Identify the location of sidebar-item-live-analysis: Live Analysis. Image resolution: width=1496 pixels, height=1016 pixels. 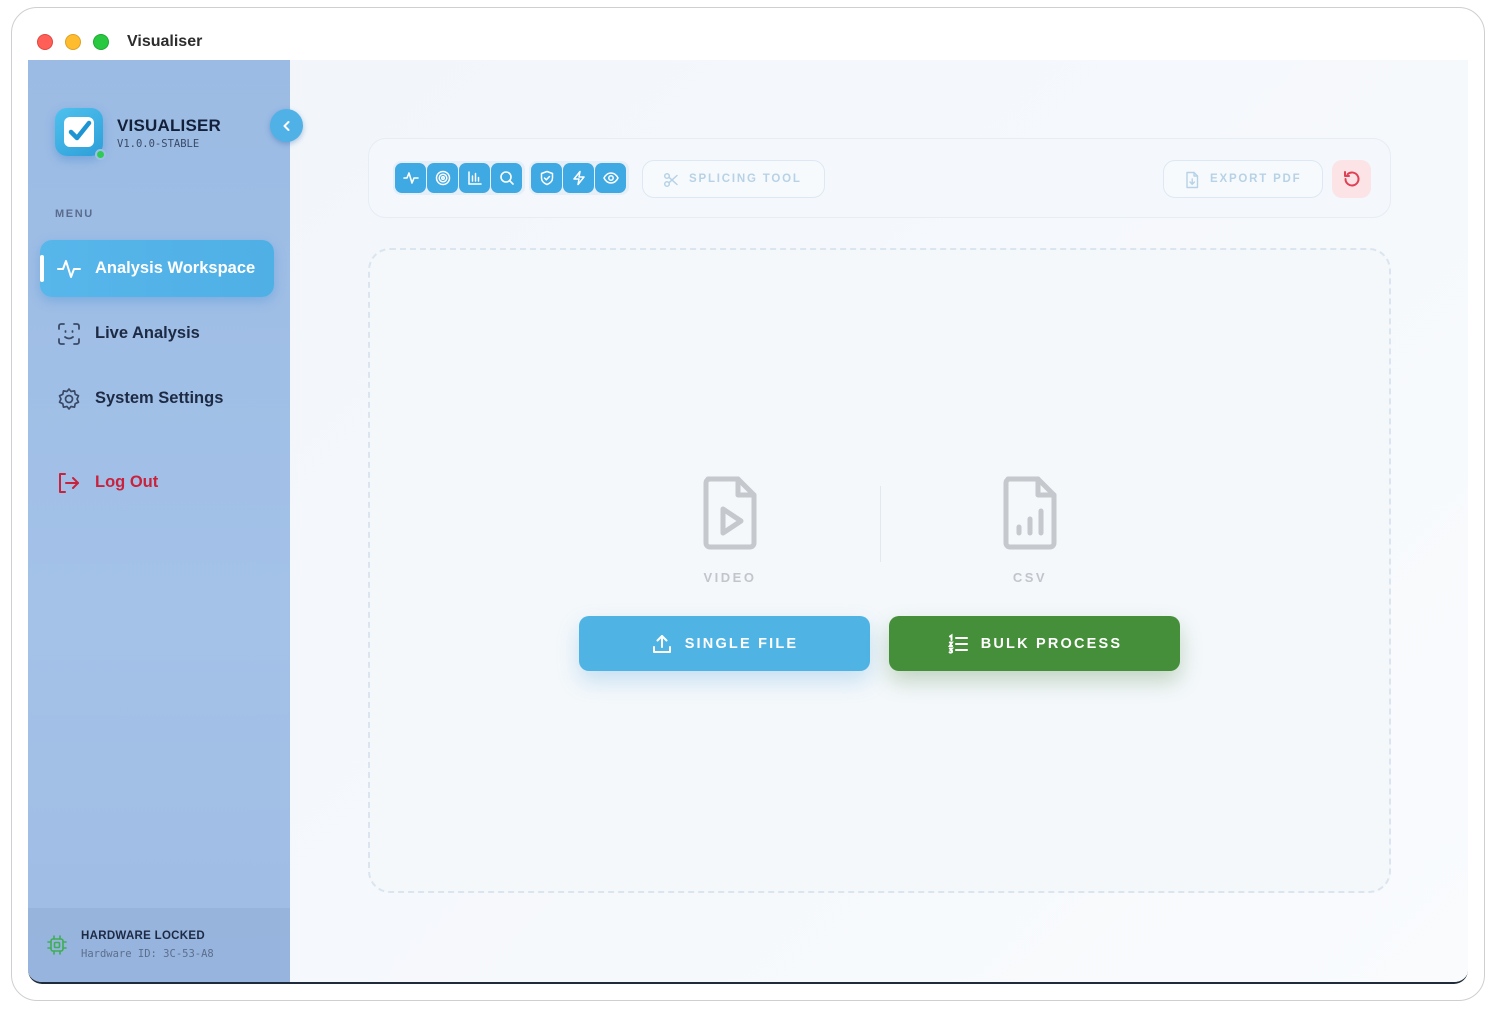
(157, 333).